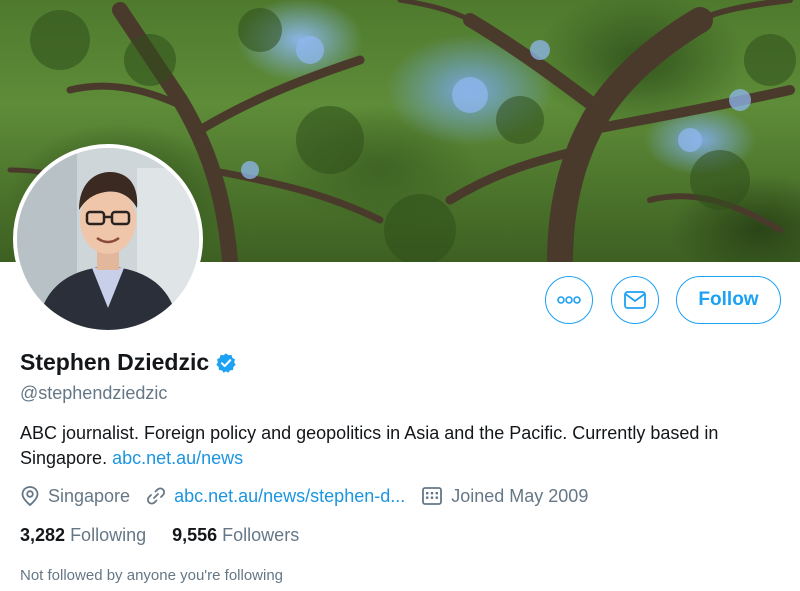 Image resolution: width=800 pixels, height=591 pixels. Describe the element at coordinates (30, 496) in the screenshot. I see `location-pin-icon` at that location.